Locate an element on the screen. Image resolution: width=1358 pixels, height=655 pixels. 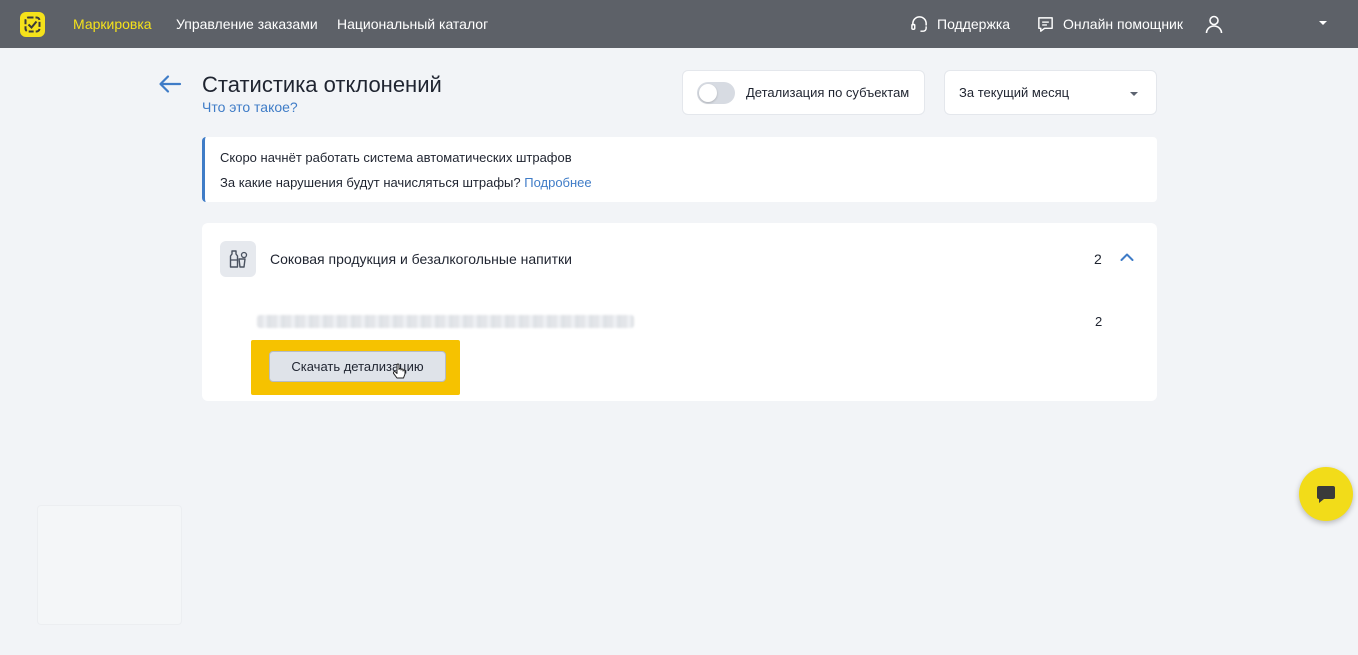
nav-item-national-catalog: Национальный каталог is located at coordinates (412, 24).